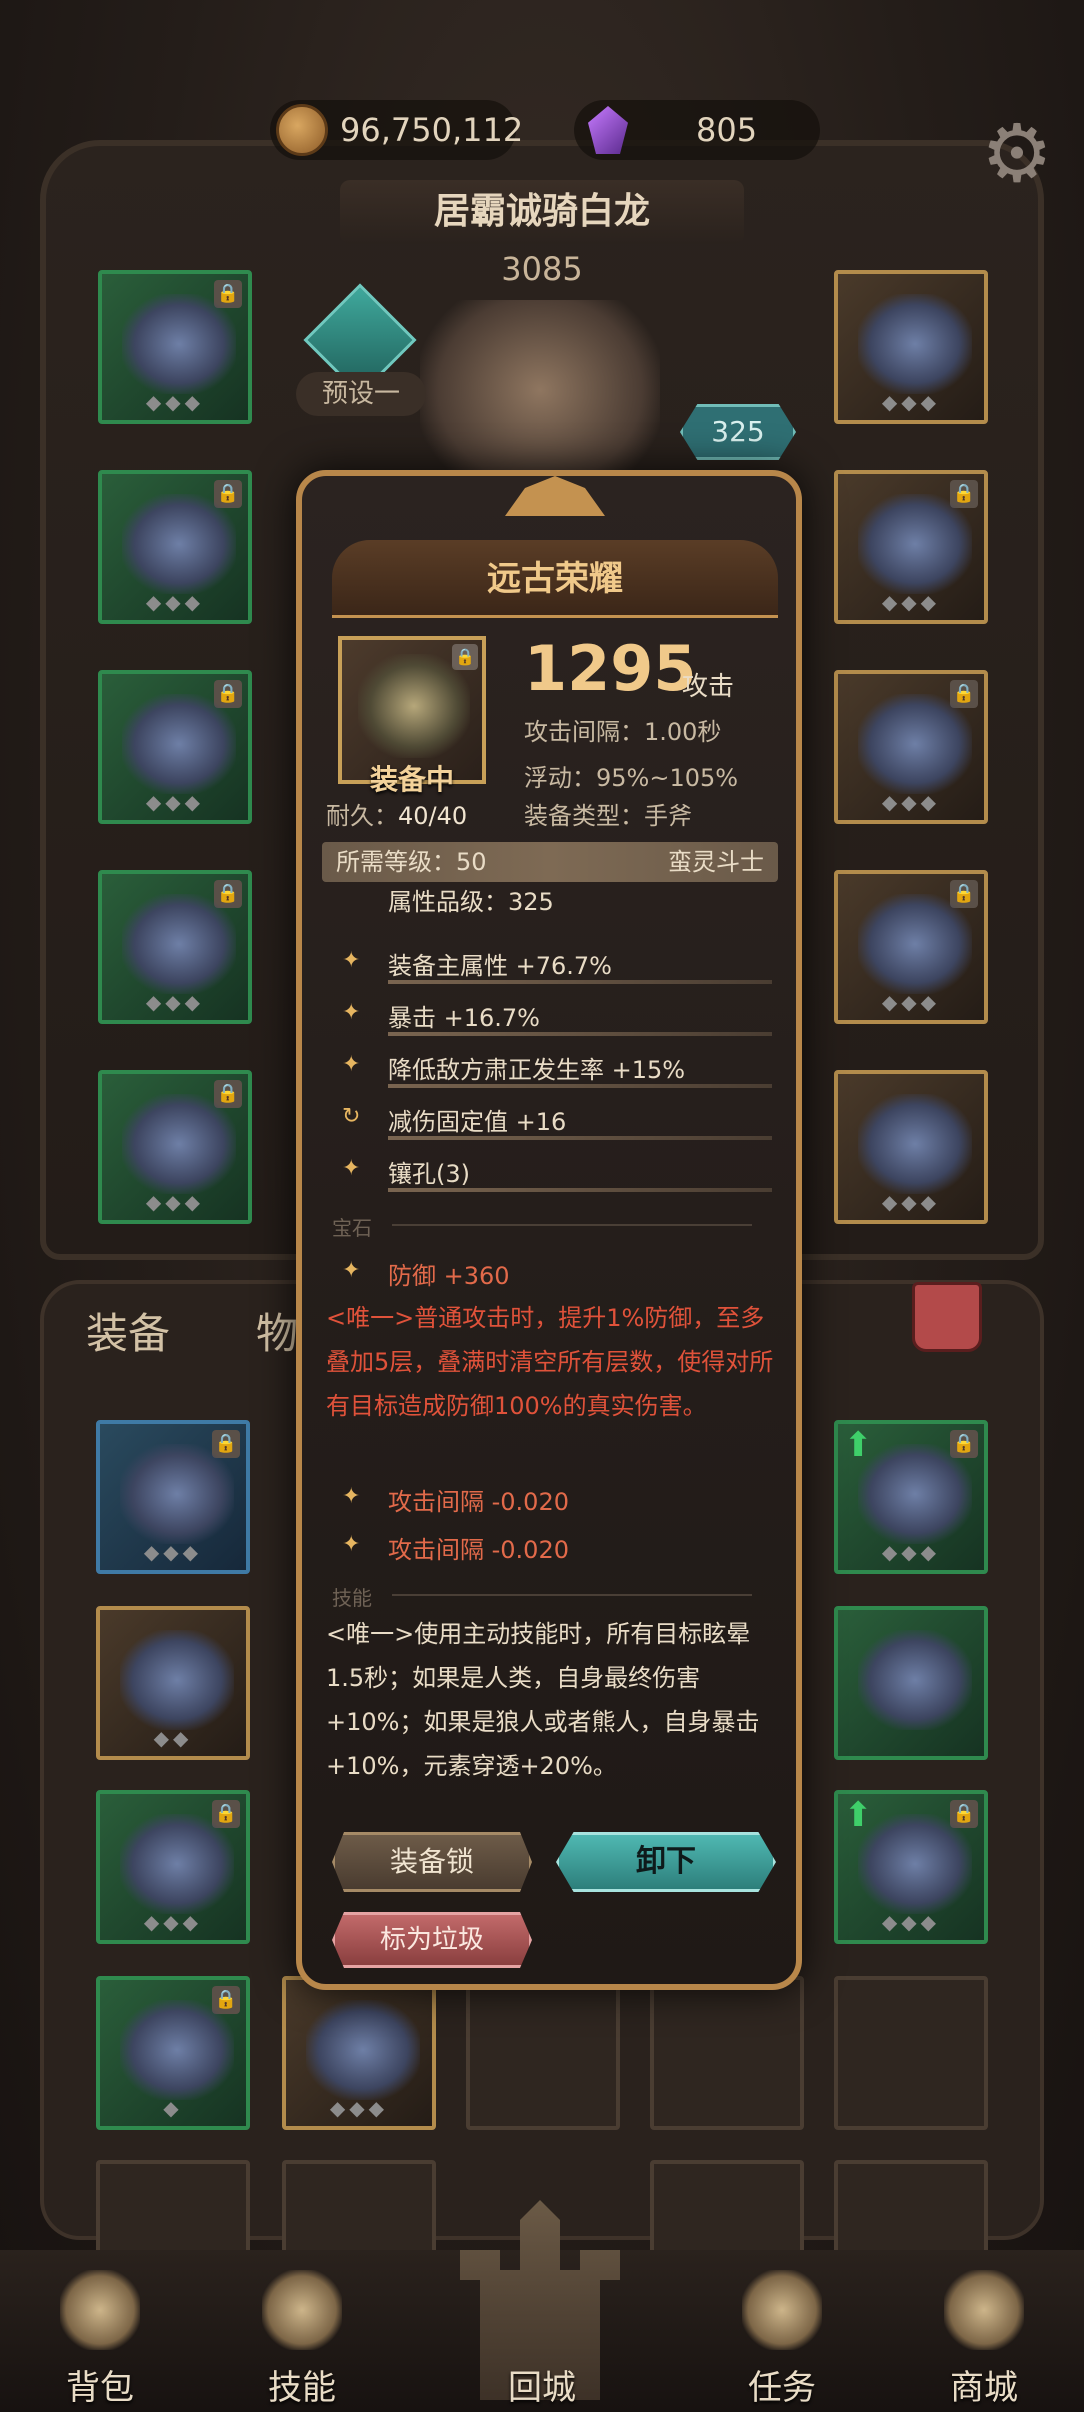  Describe the element at coordinates (411, 779) in the screenshot. I see `equipped-label: 装备中` at that location.